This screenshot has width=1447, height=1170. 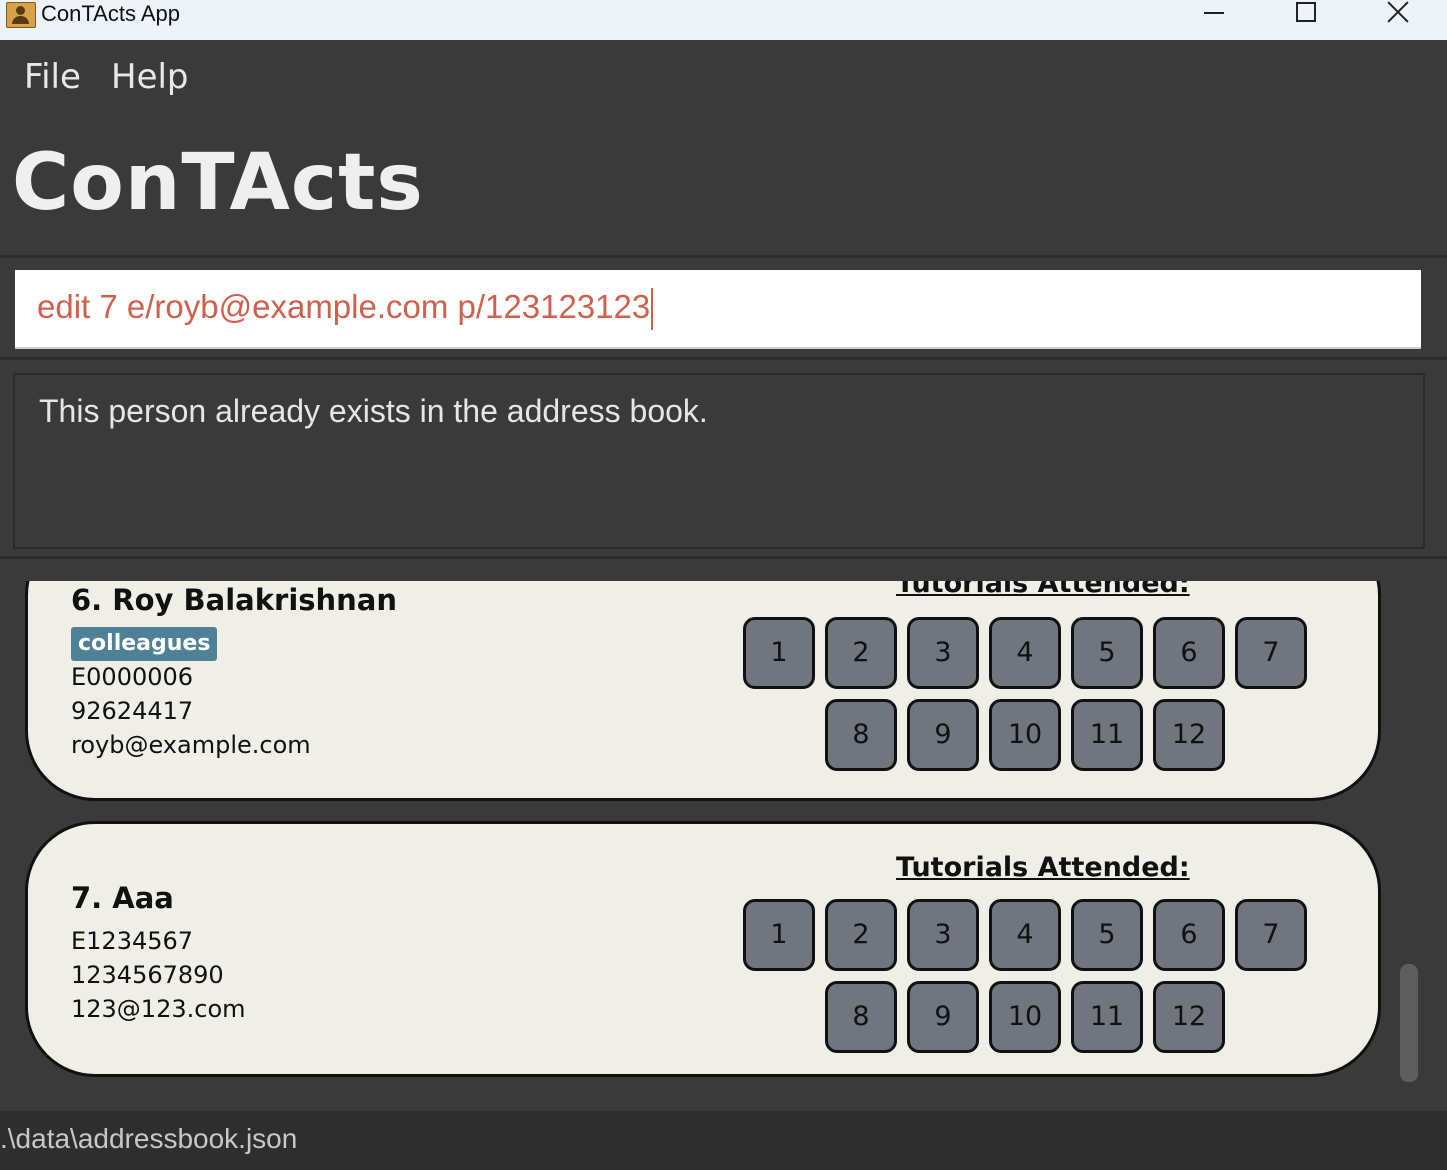 I want to click on person-email: royb@example.com, so click(x=191, y=745).